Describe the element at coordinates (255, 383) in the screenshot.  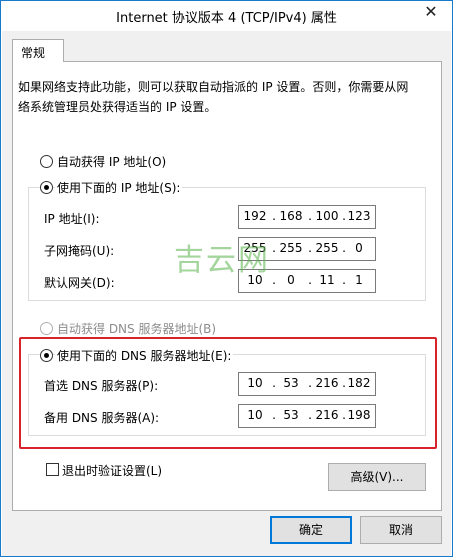
I see `pdns-octet-1: 10` at that location.